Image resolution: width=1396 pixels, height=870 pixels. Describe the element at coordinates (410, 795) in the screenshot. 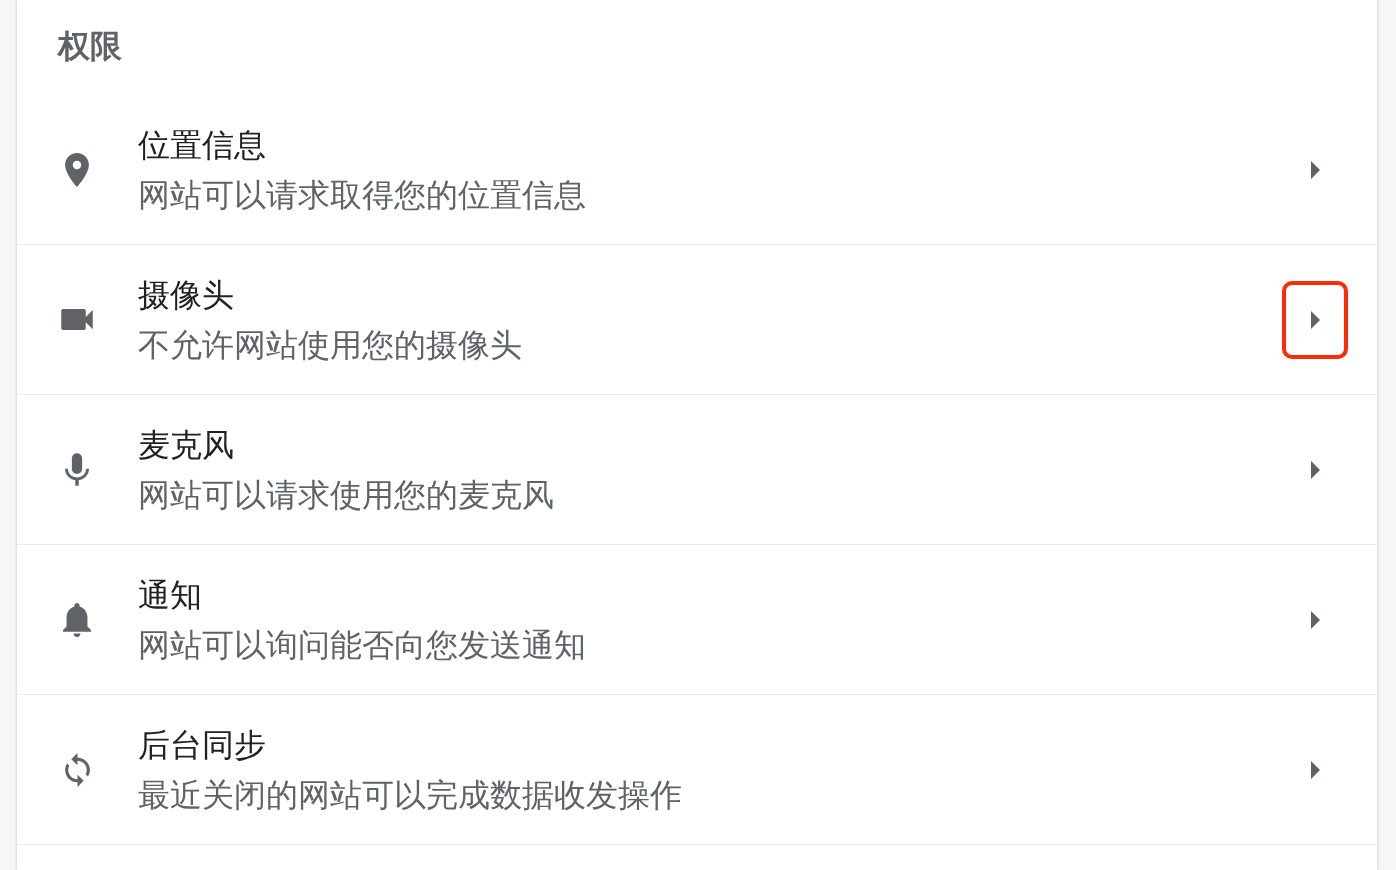

I see `permission-description: 最近关闭的网站可以完成数据收发操作` at that location.